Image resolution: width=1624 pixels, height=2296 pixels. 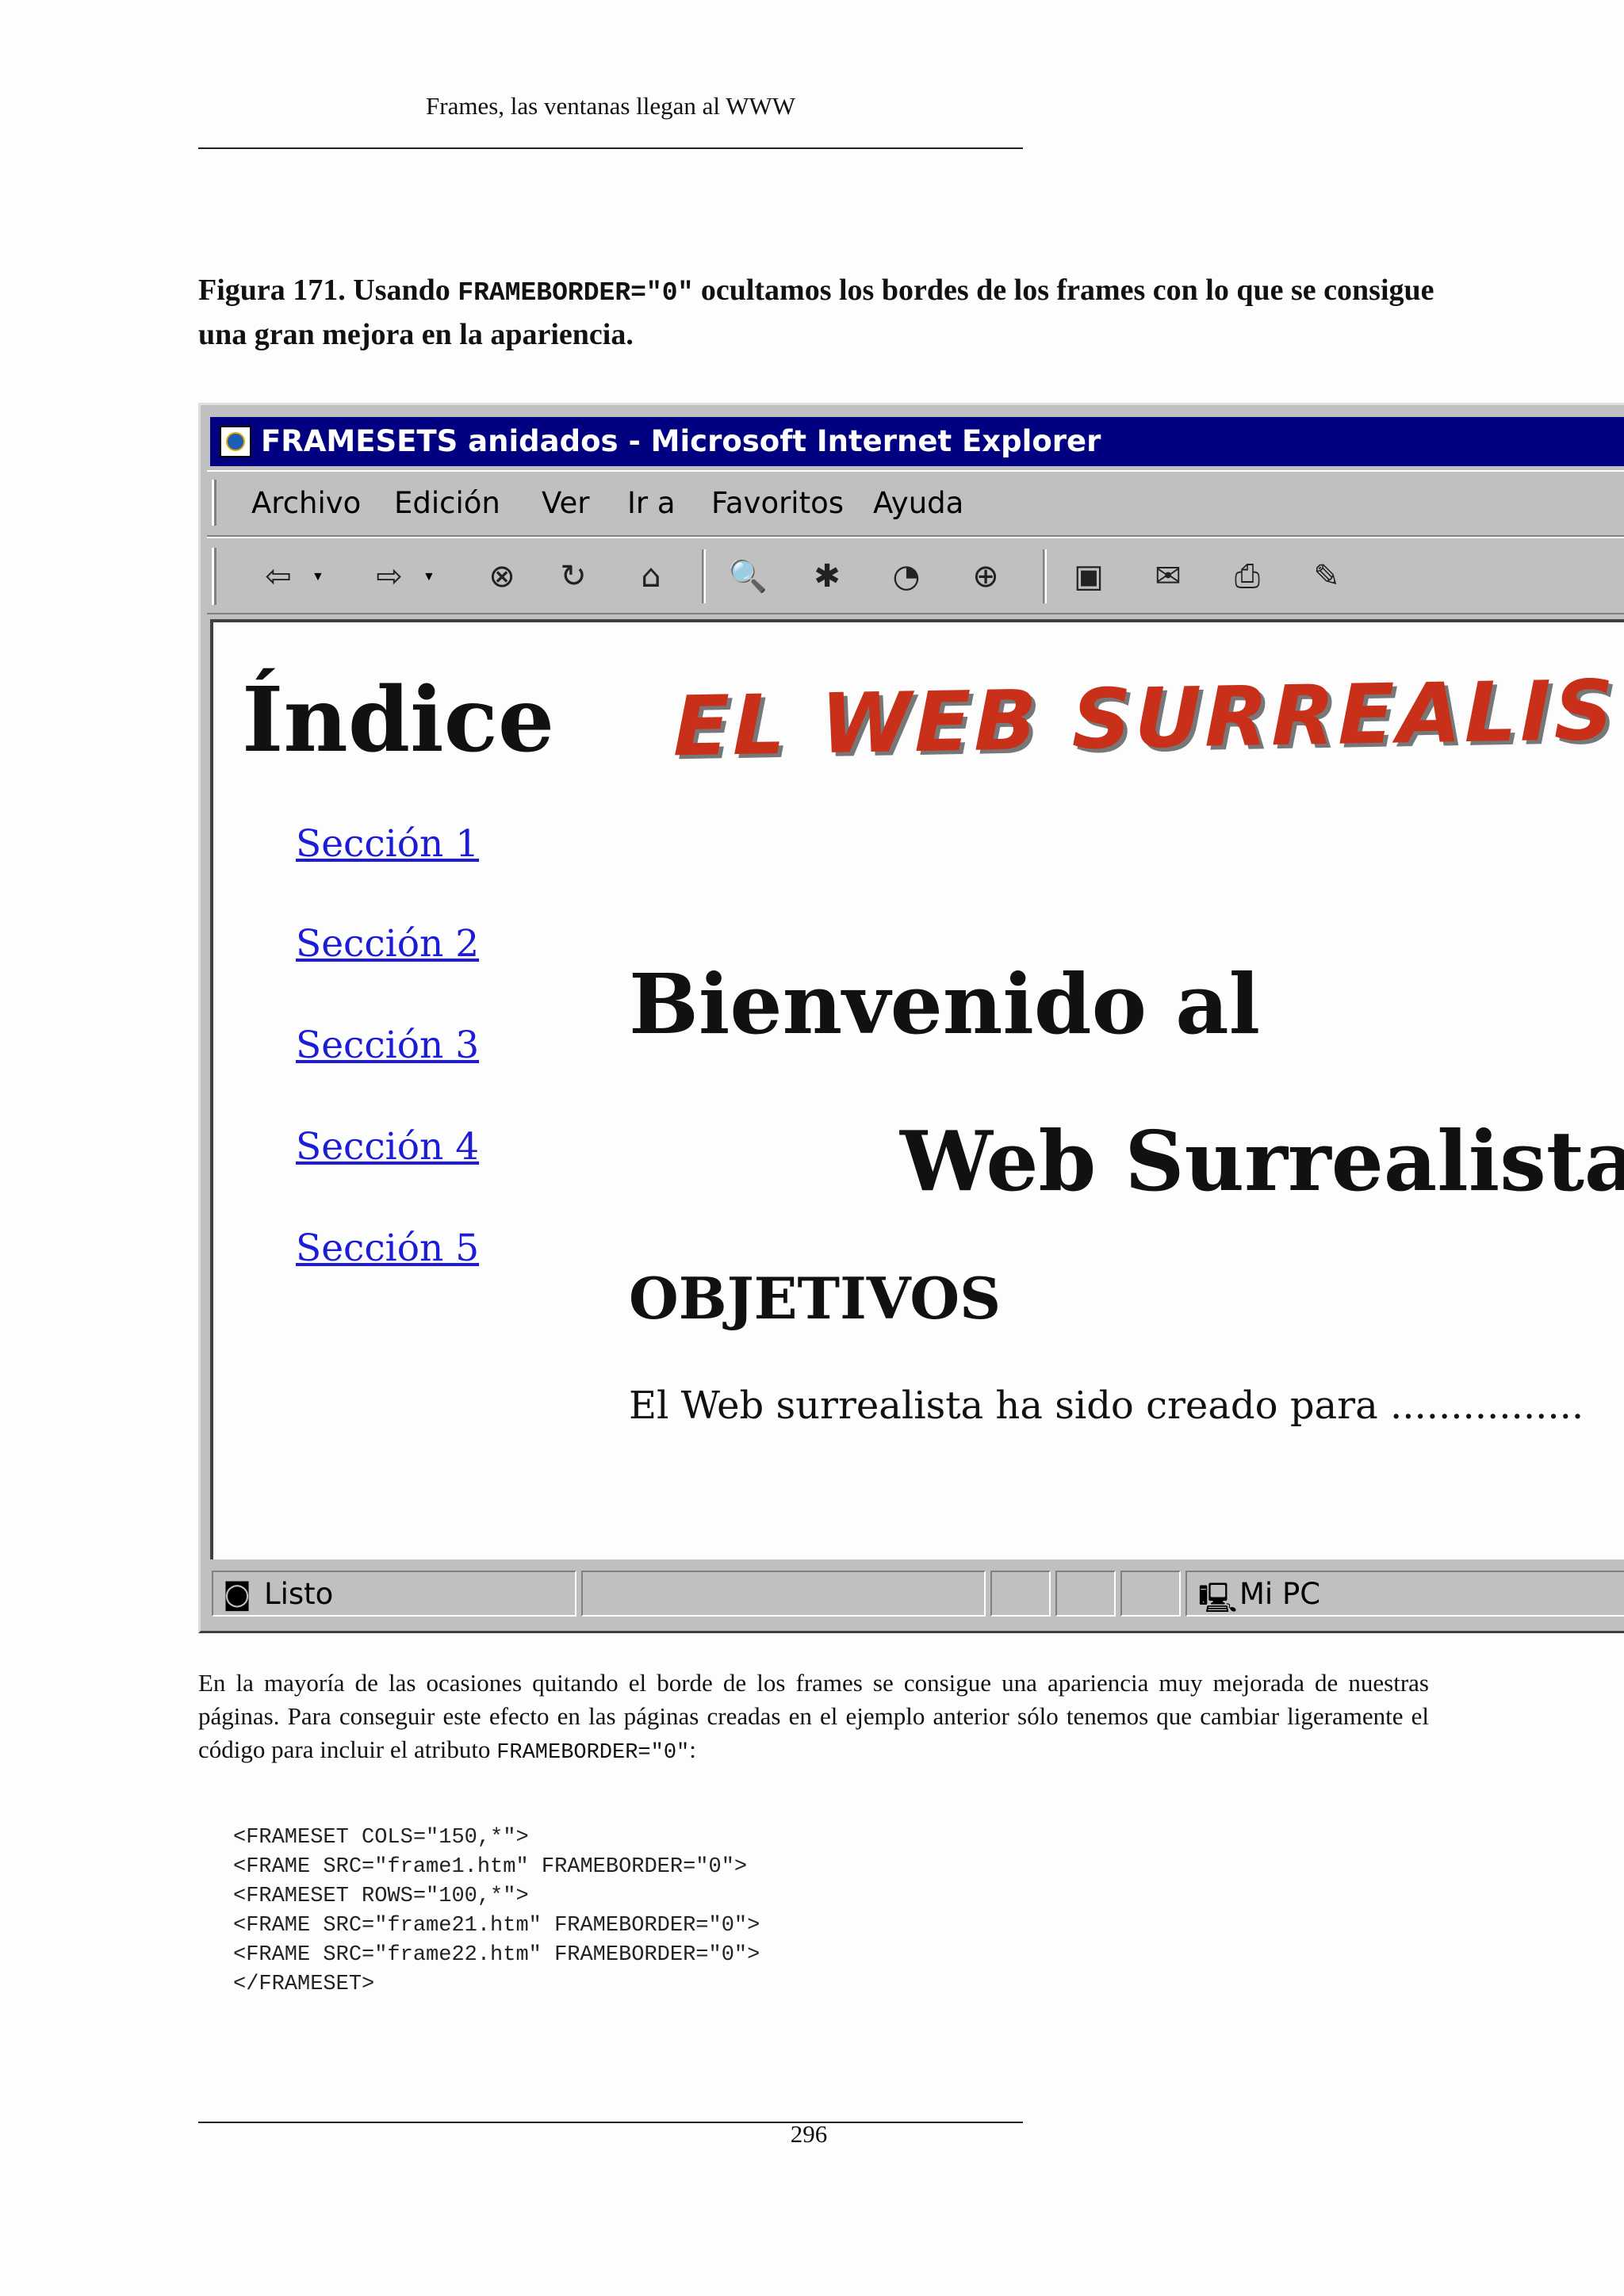 I want to click on index-title: Índice, so click(x=398, y=720).